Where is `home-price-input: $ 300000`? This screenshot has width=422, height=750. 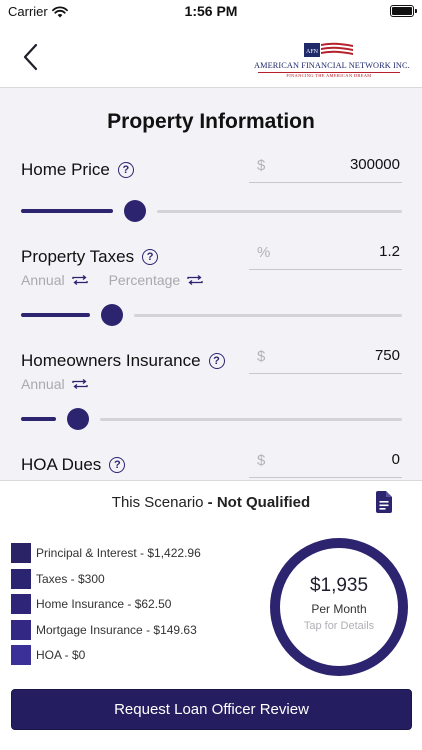
home-price-input: $ 300000 is located at coordinates (325, 168).